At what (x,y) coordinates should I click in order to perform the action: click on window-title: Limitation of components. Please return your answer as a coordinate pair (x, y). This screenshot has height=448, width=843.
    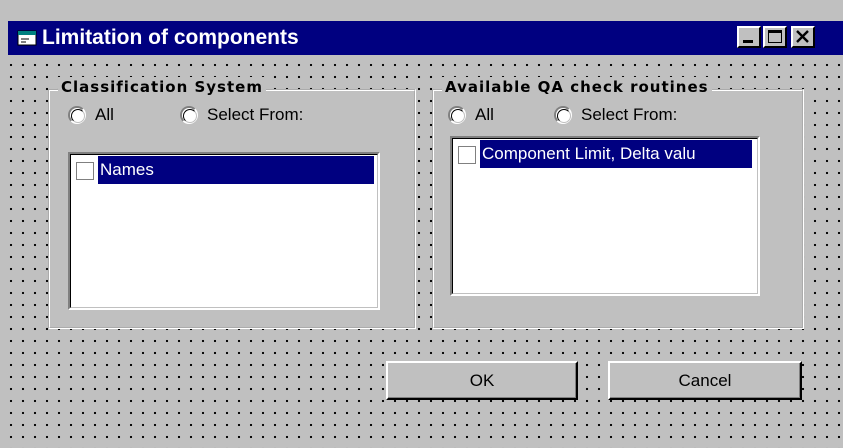
    Looking at the image, I should click on (170, 37).